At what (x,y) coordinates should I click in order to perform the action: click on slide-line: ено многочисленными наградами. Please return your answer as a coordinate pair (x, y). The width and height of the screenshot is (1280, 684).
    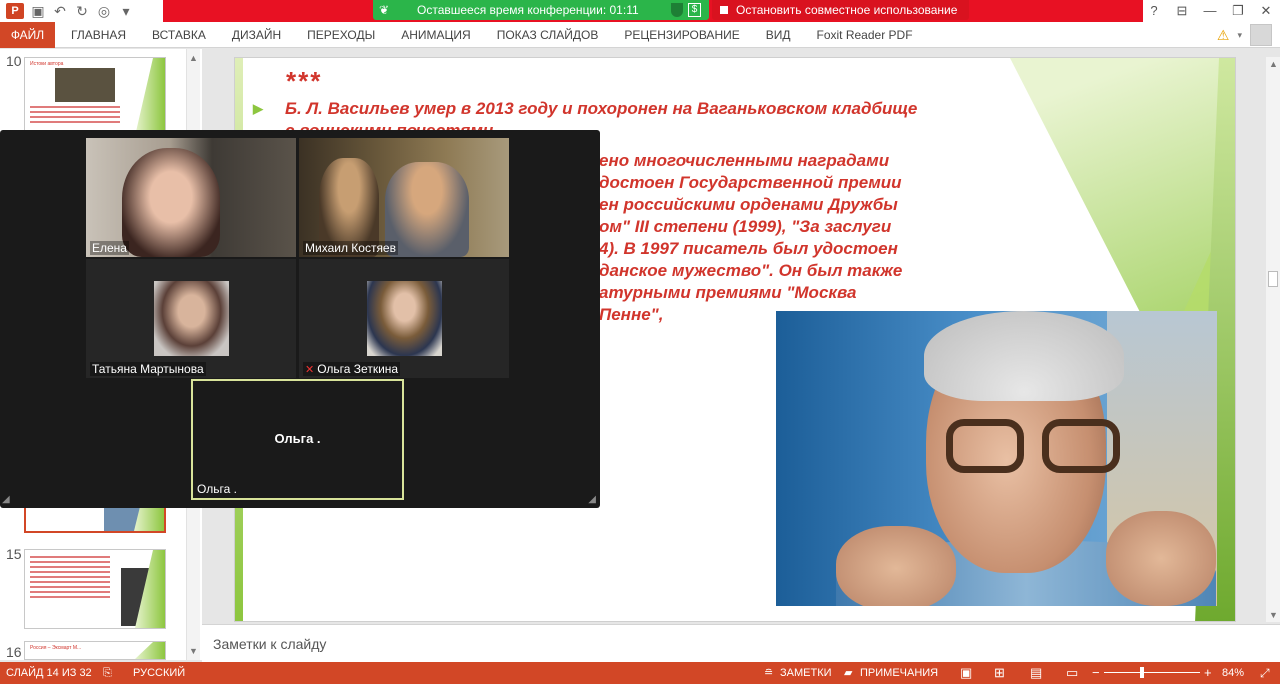
    Looking at the image, I should click on (744, 160).